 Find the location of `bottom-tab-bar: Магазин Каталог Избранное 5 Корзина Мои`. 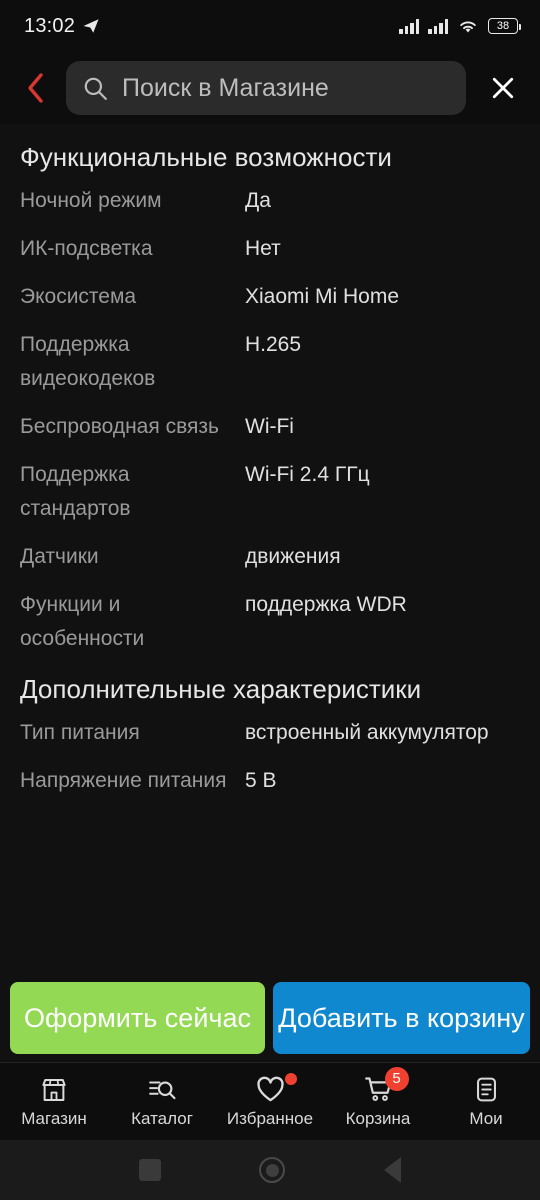

bottom-tab-bar: Магазин Каталог Избранное 5 Корзина Мои is located at coordinates (270, 1101).